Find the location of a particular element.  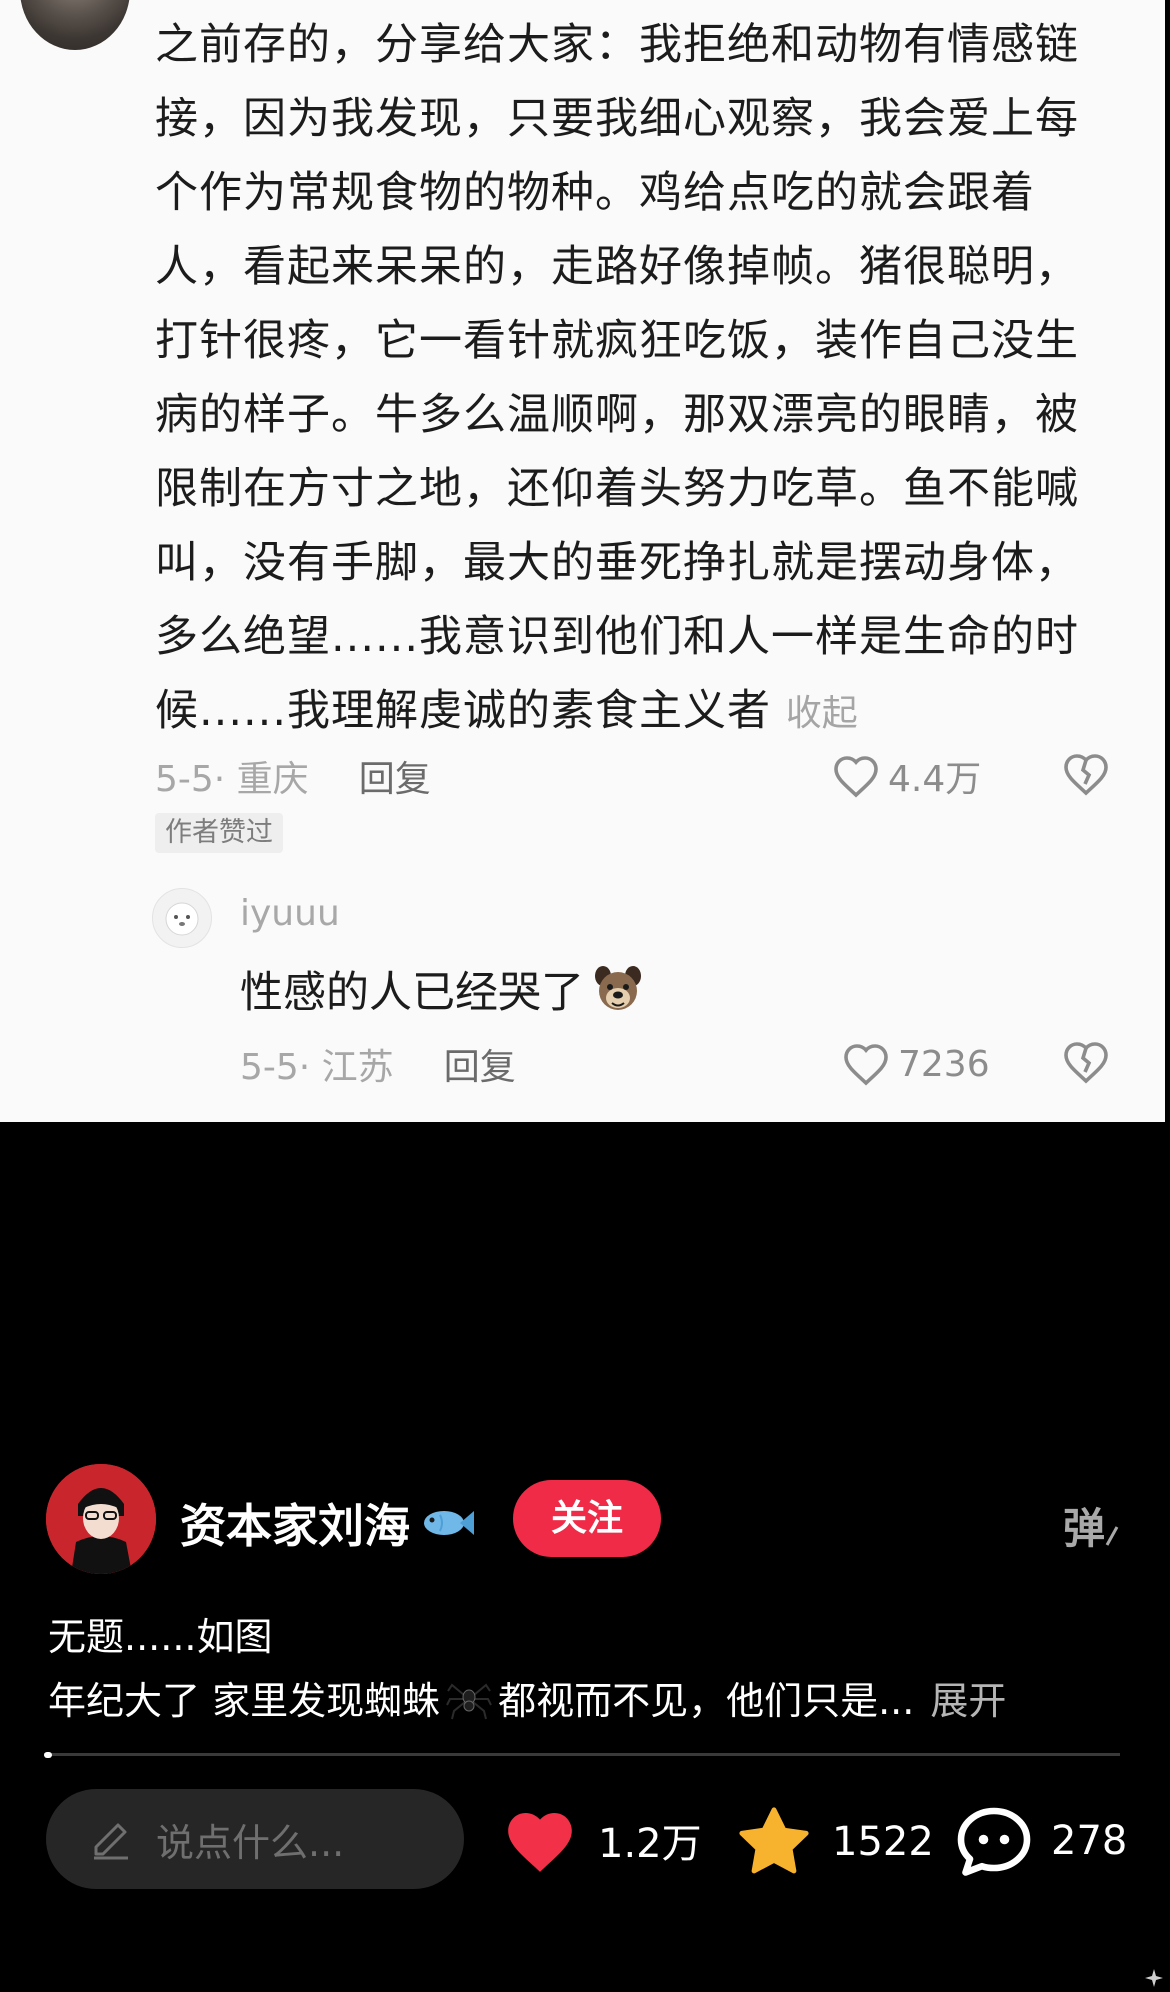

video-progress-bar is located at coordinates (582, 1755).